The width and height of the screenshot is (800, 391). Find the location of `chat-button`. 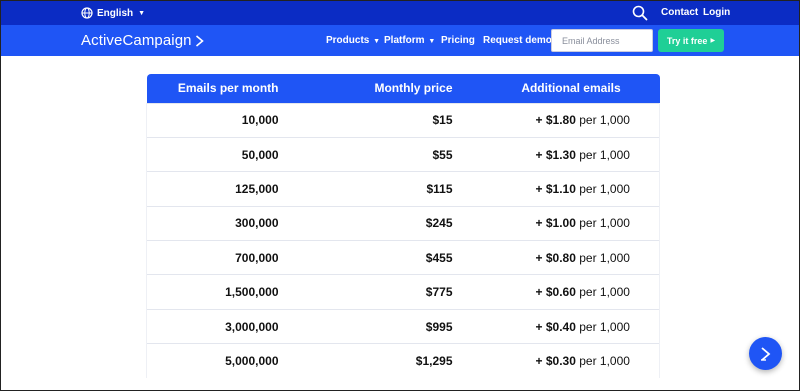

chat-button is located at coordinates (765, 353).